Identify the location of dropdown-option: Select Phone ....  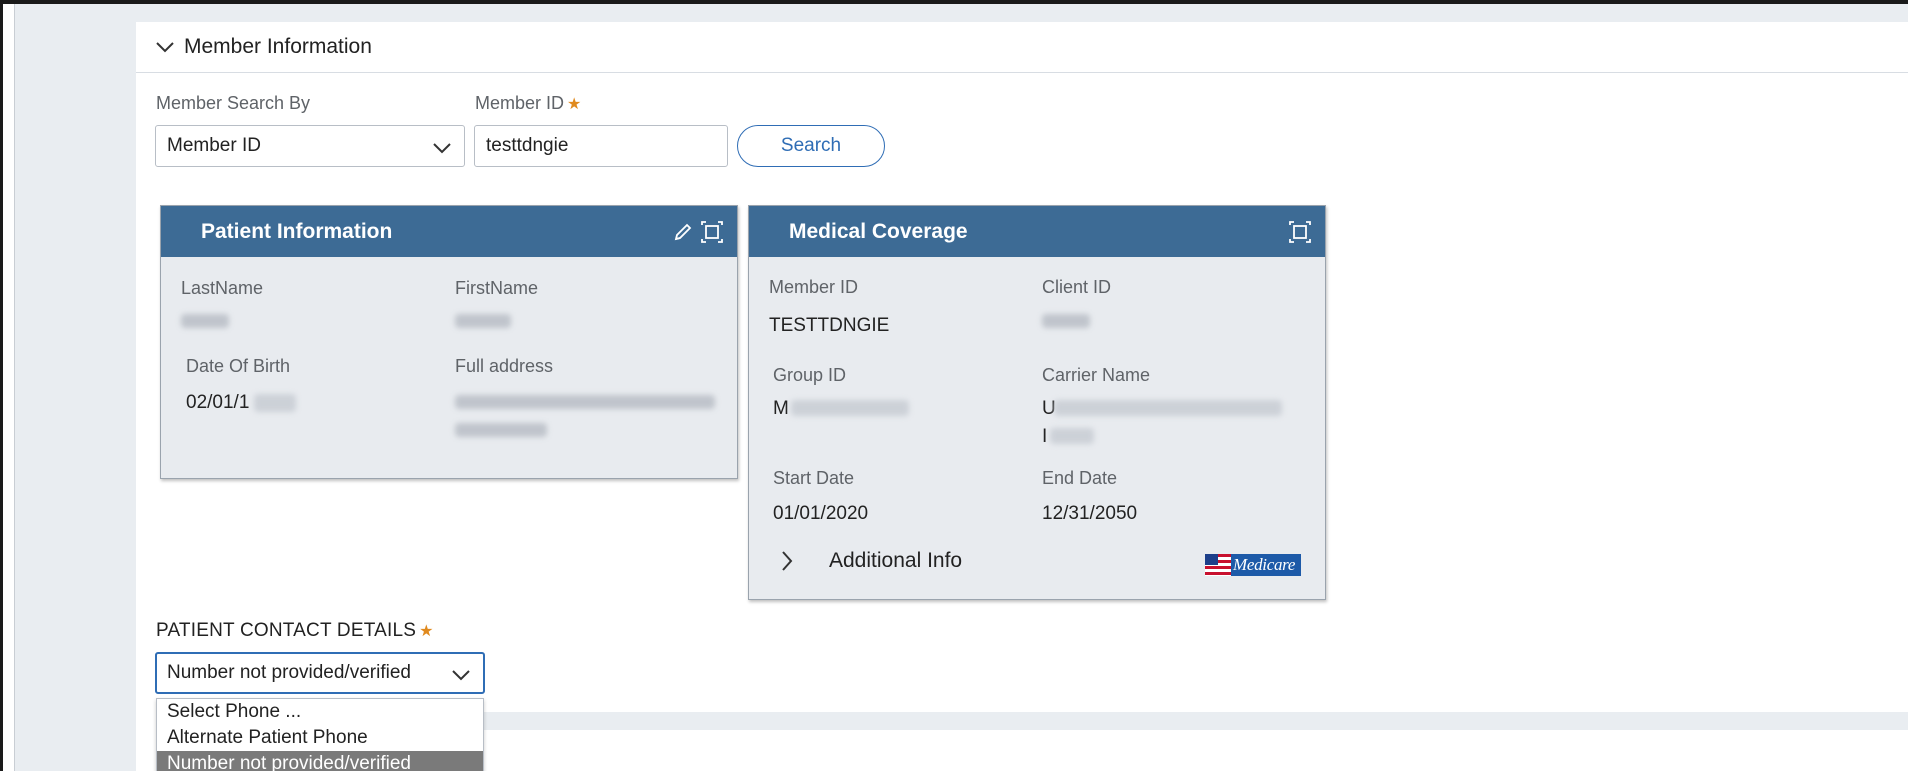
(320, 712).